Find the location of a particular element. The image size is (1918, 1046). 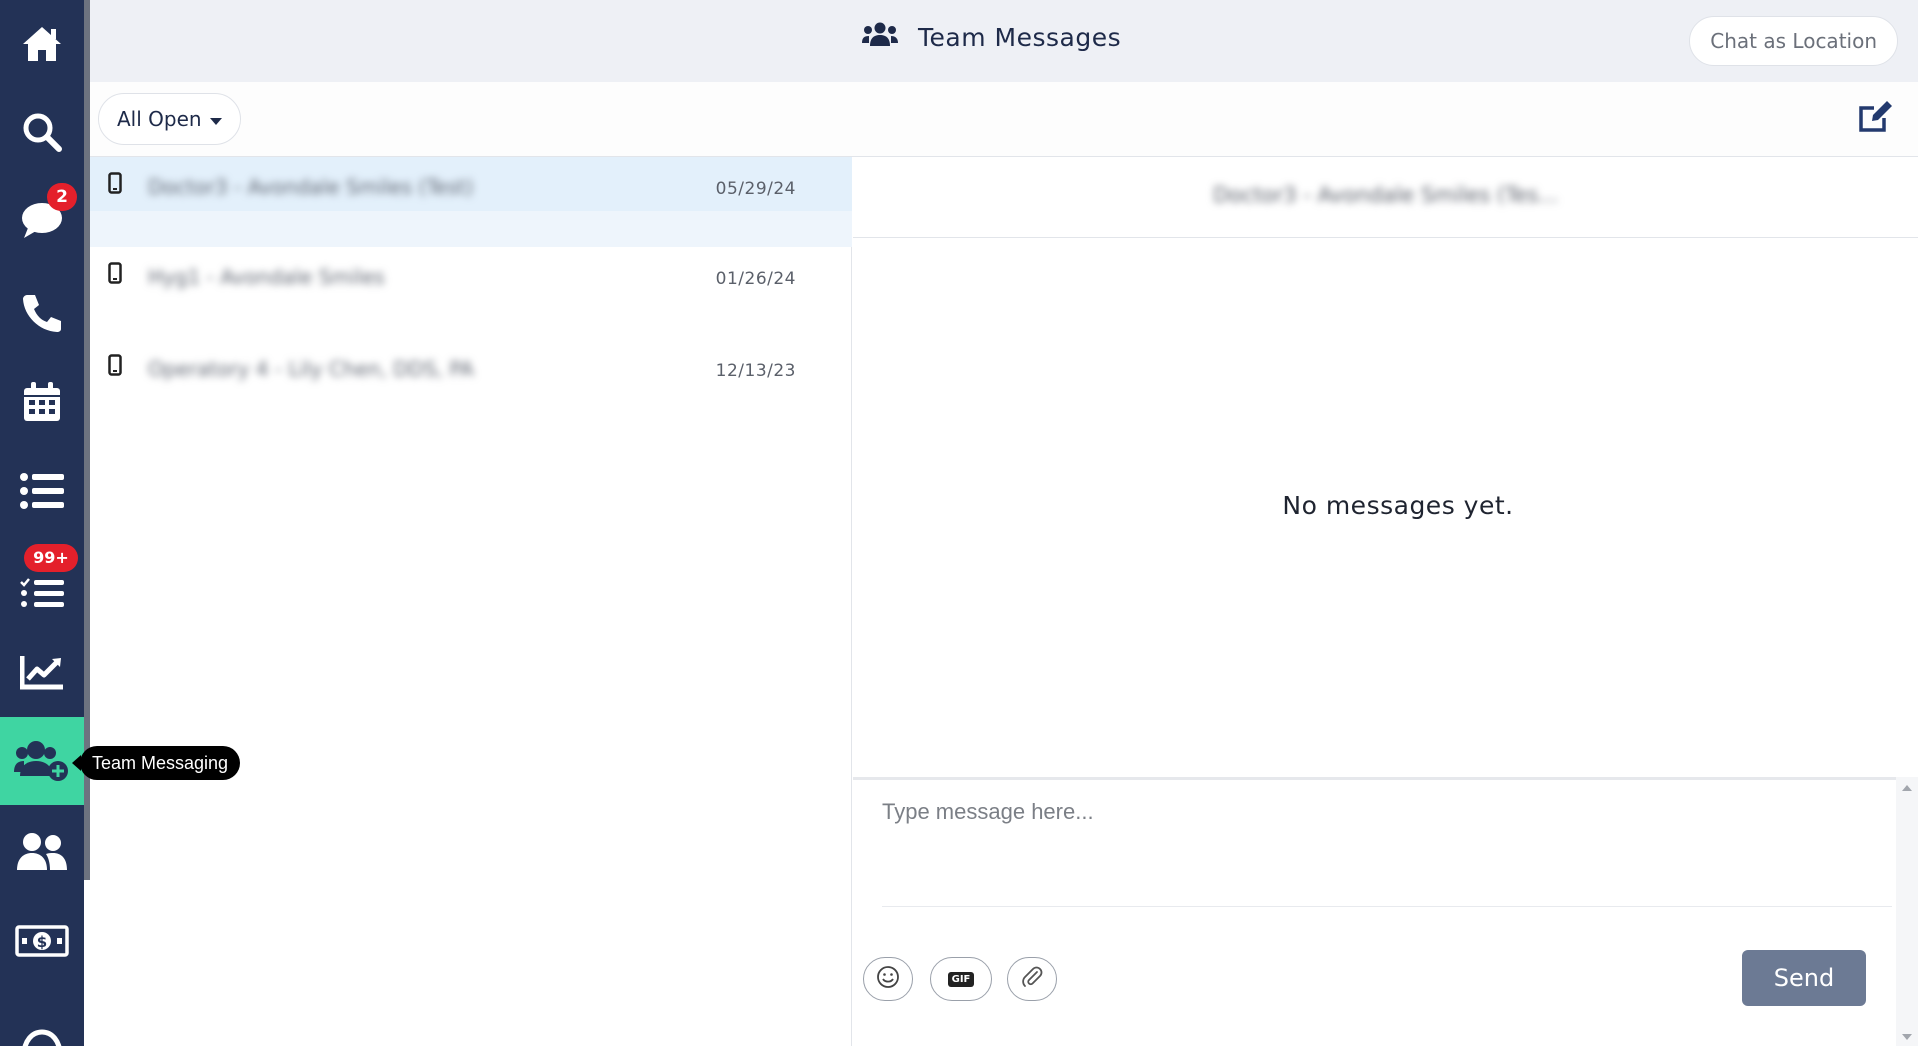

sidebar-item-support is located at coordinates (42, 1018).